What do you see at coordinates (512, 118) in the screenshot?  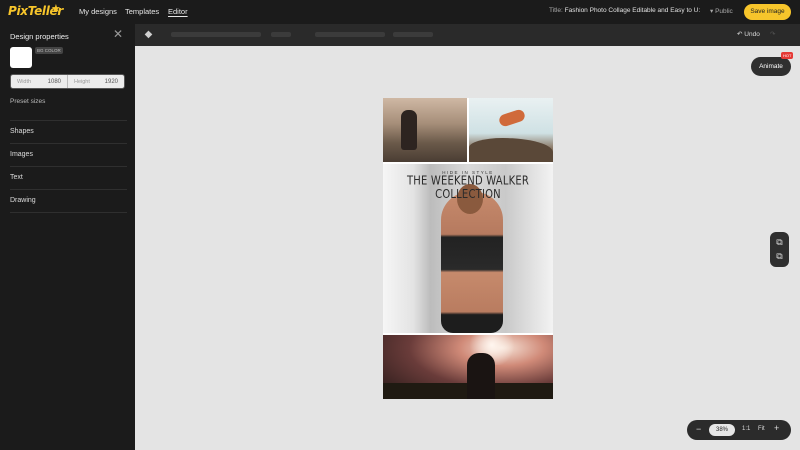 I see `jumper-figure` at bounding box center [512, 118].